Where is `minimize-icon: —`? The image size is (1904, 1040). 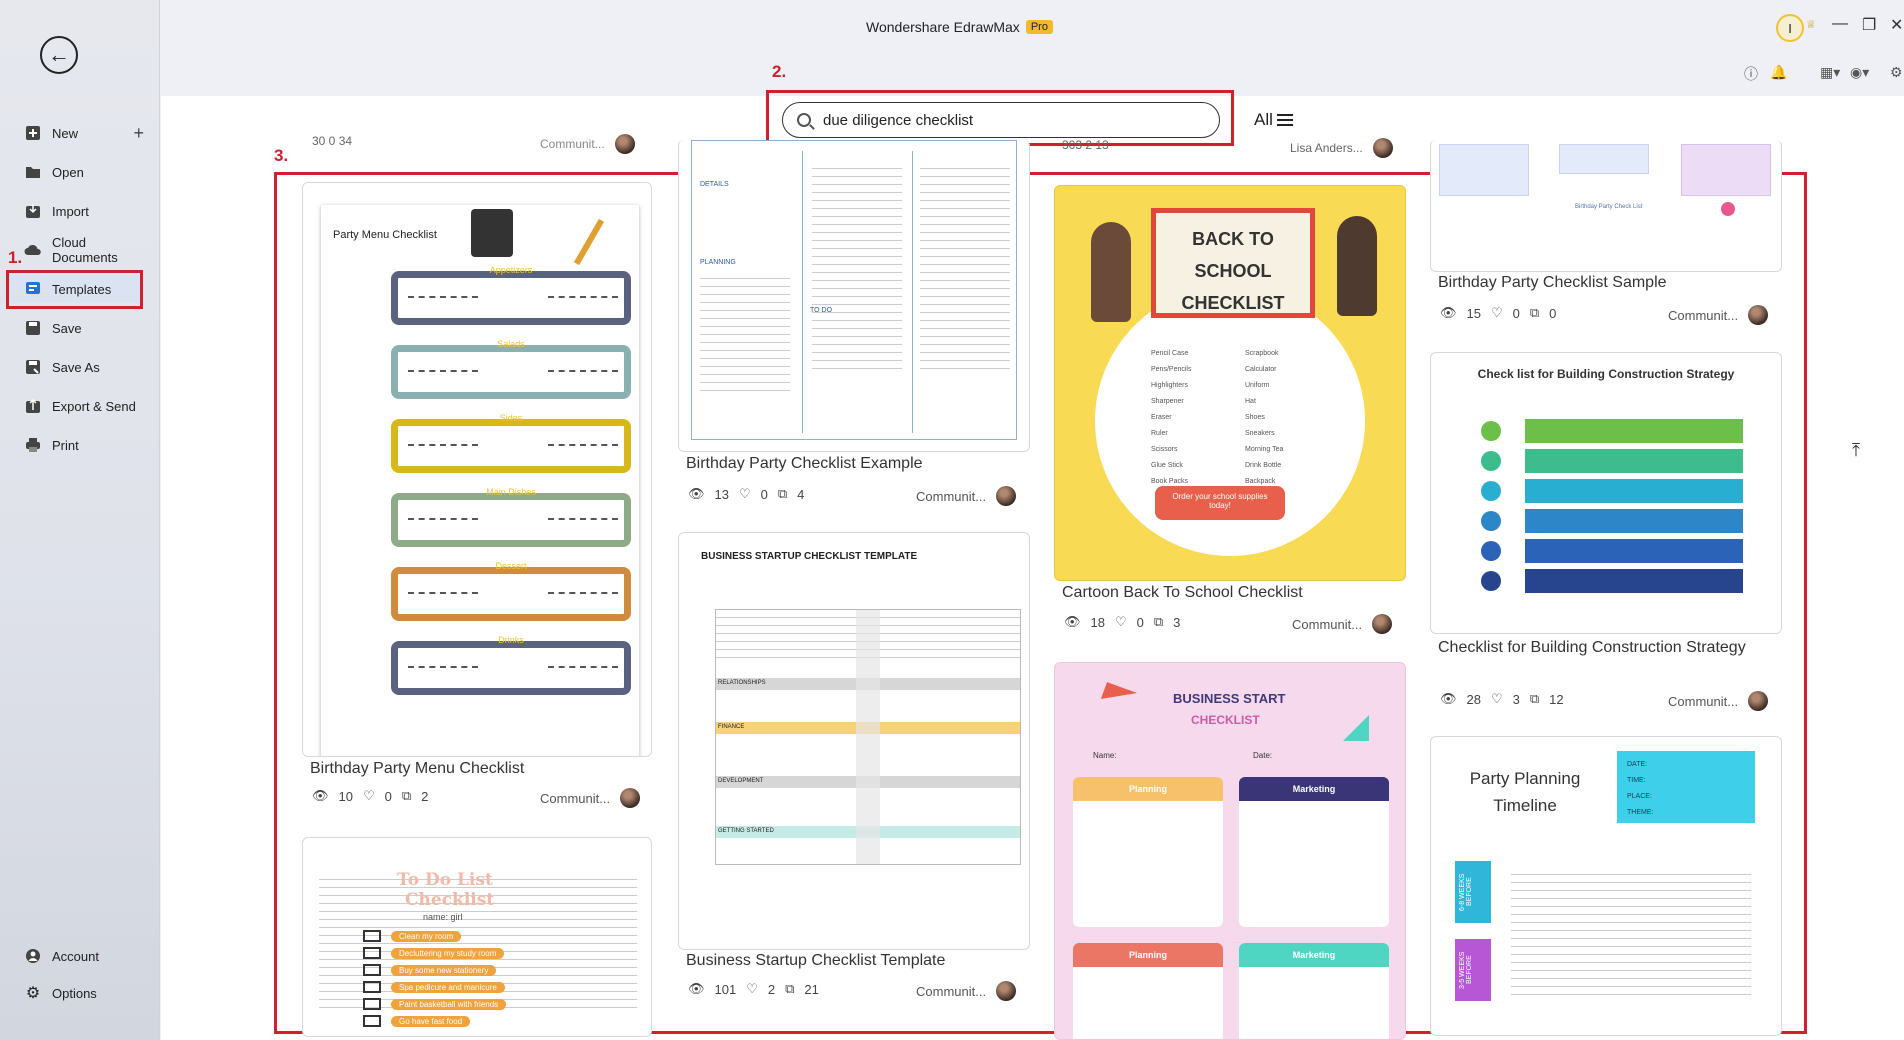 minimize-icon: — is located at coordinates (1840, 24).